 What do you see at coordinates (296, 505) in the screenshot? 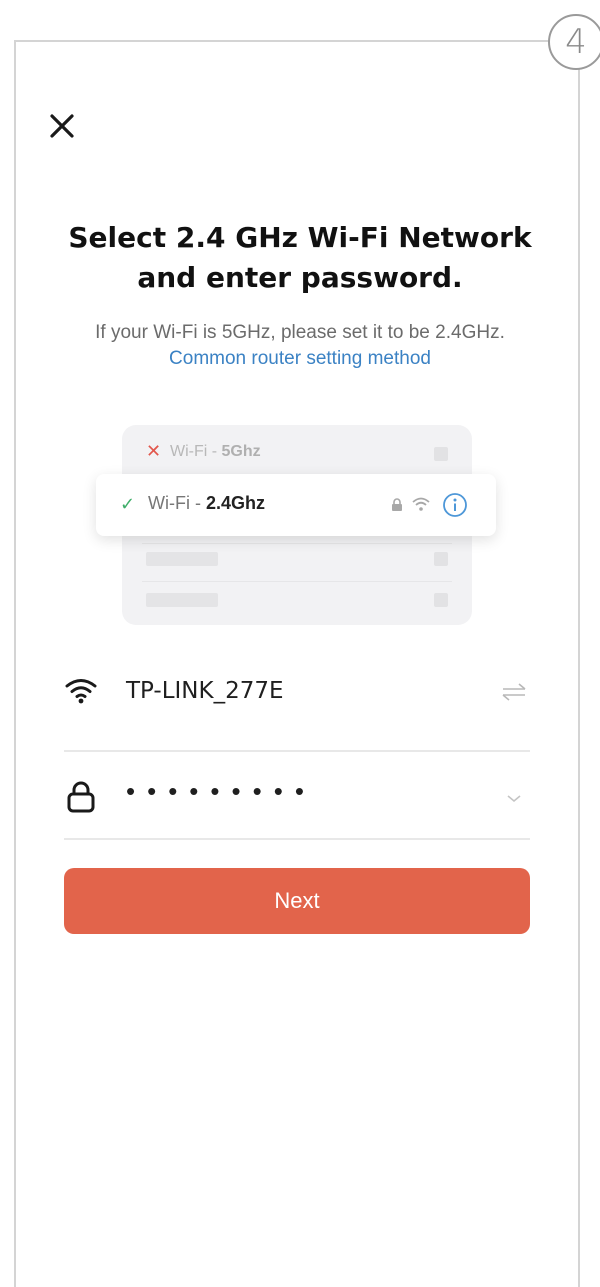
I see `illustration-row-24g: ✓ Wi-Fi - 2.4Ghz` at bounding box center [296, 505].